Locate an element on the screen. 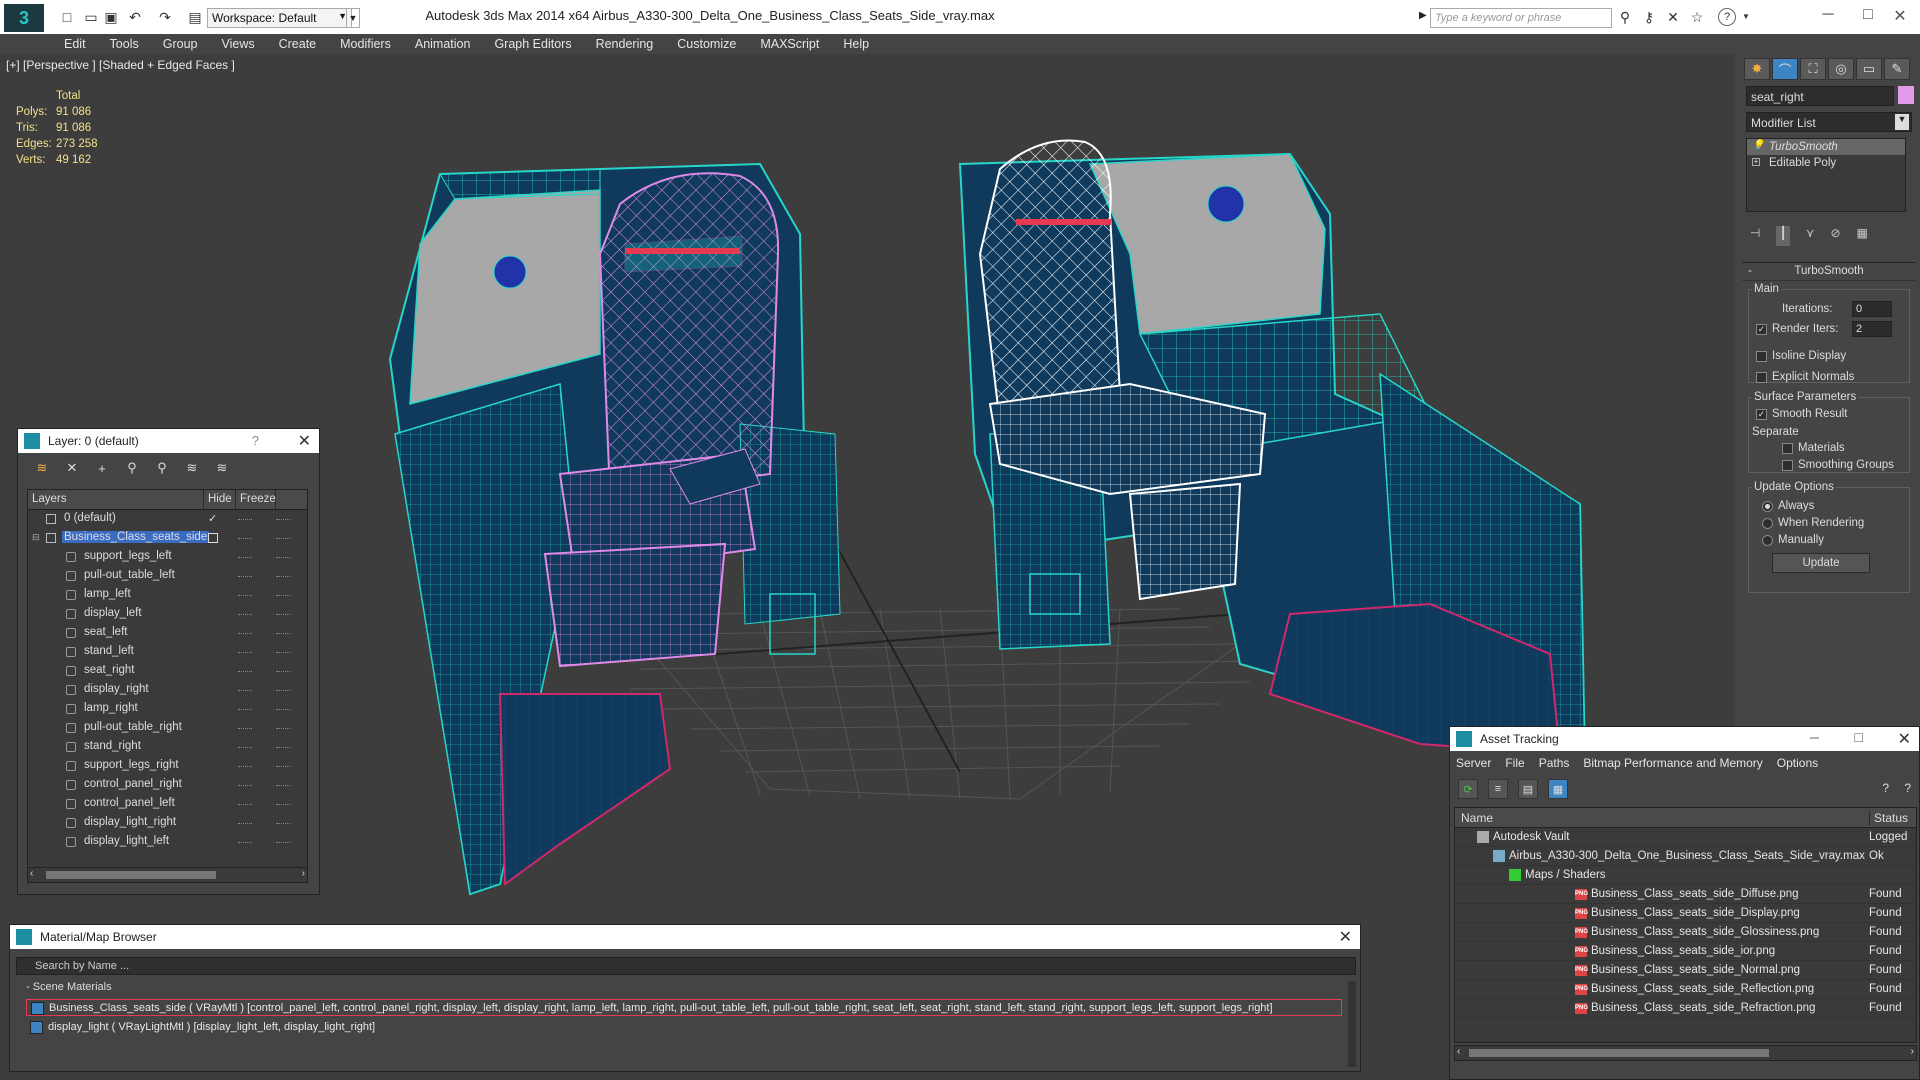 This screenshot has width=1920, height=1080. highlight-layer-icon: ≋ is located at coordinates (192, 468).